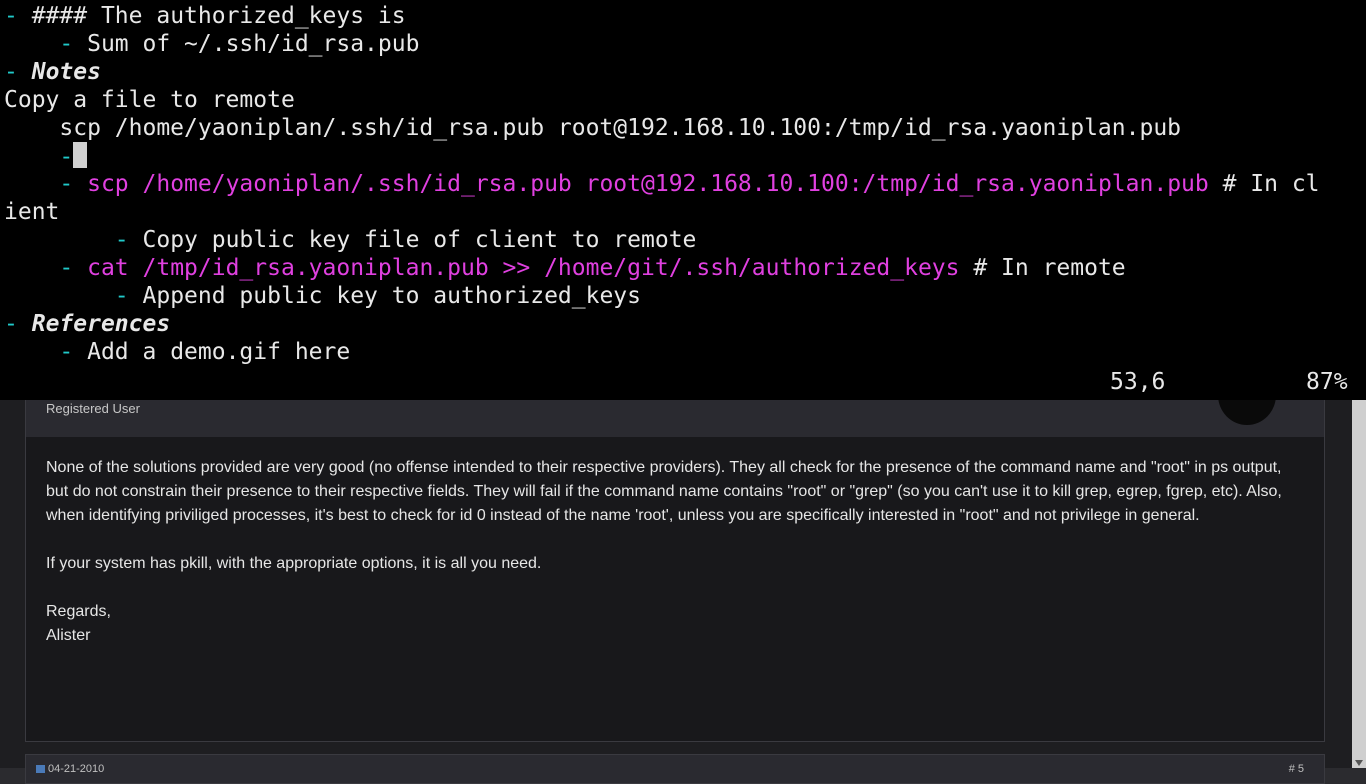  I want to click on post-number-link: # 5, so click(1296, 769).